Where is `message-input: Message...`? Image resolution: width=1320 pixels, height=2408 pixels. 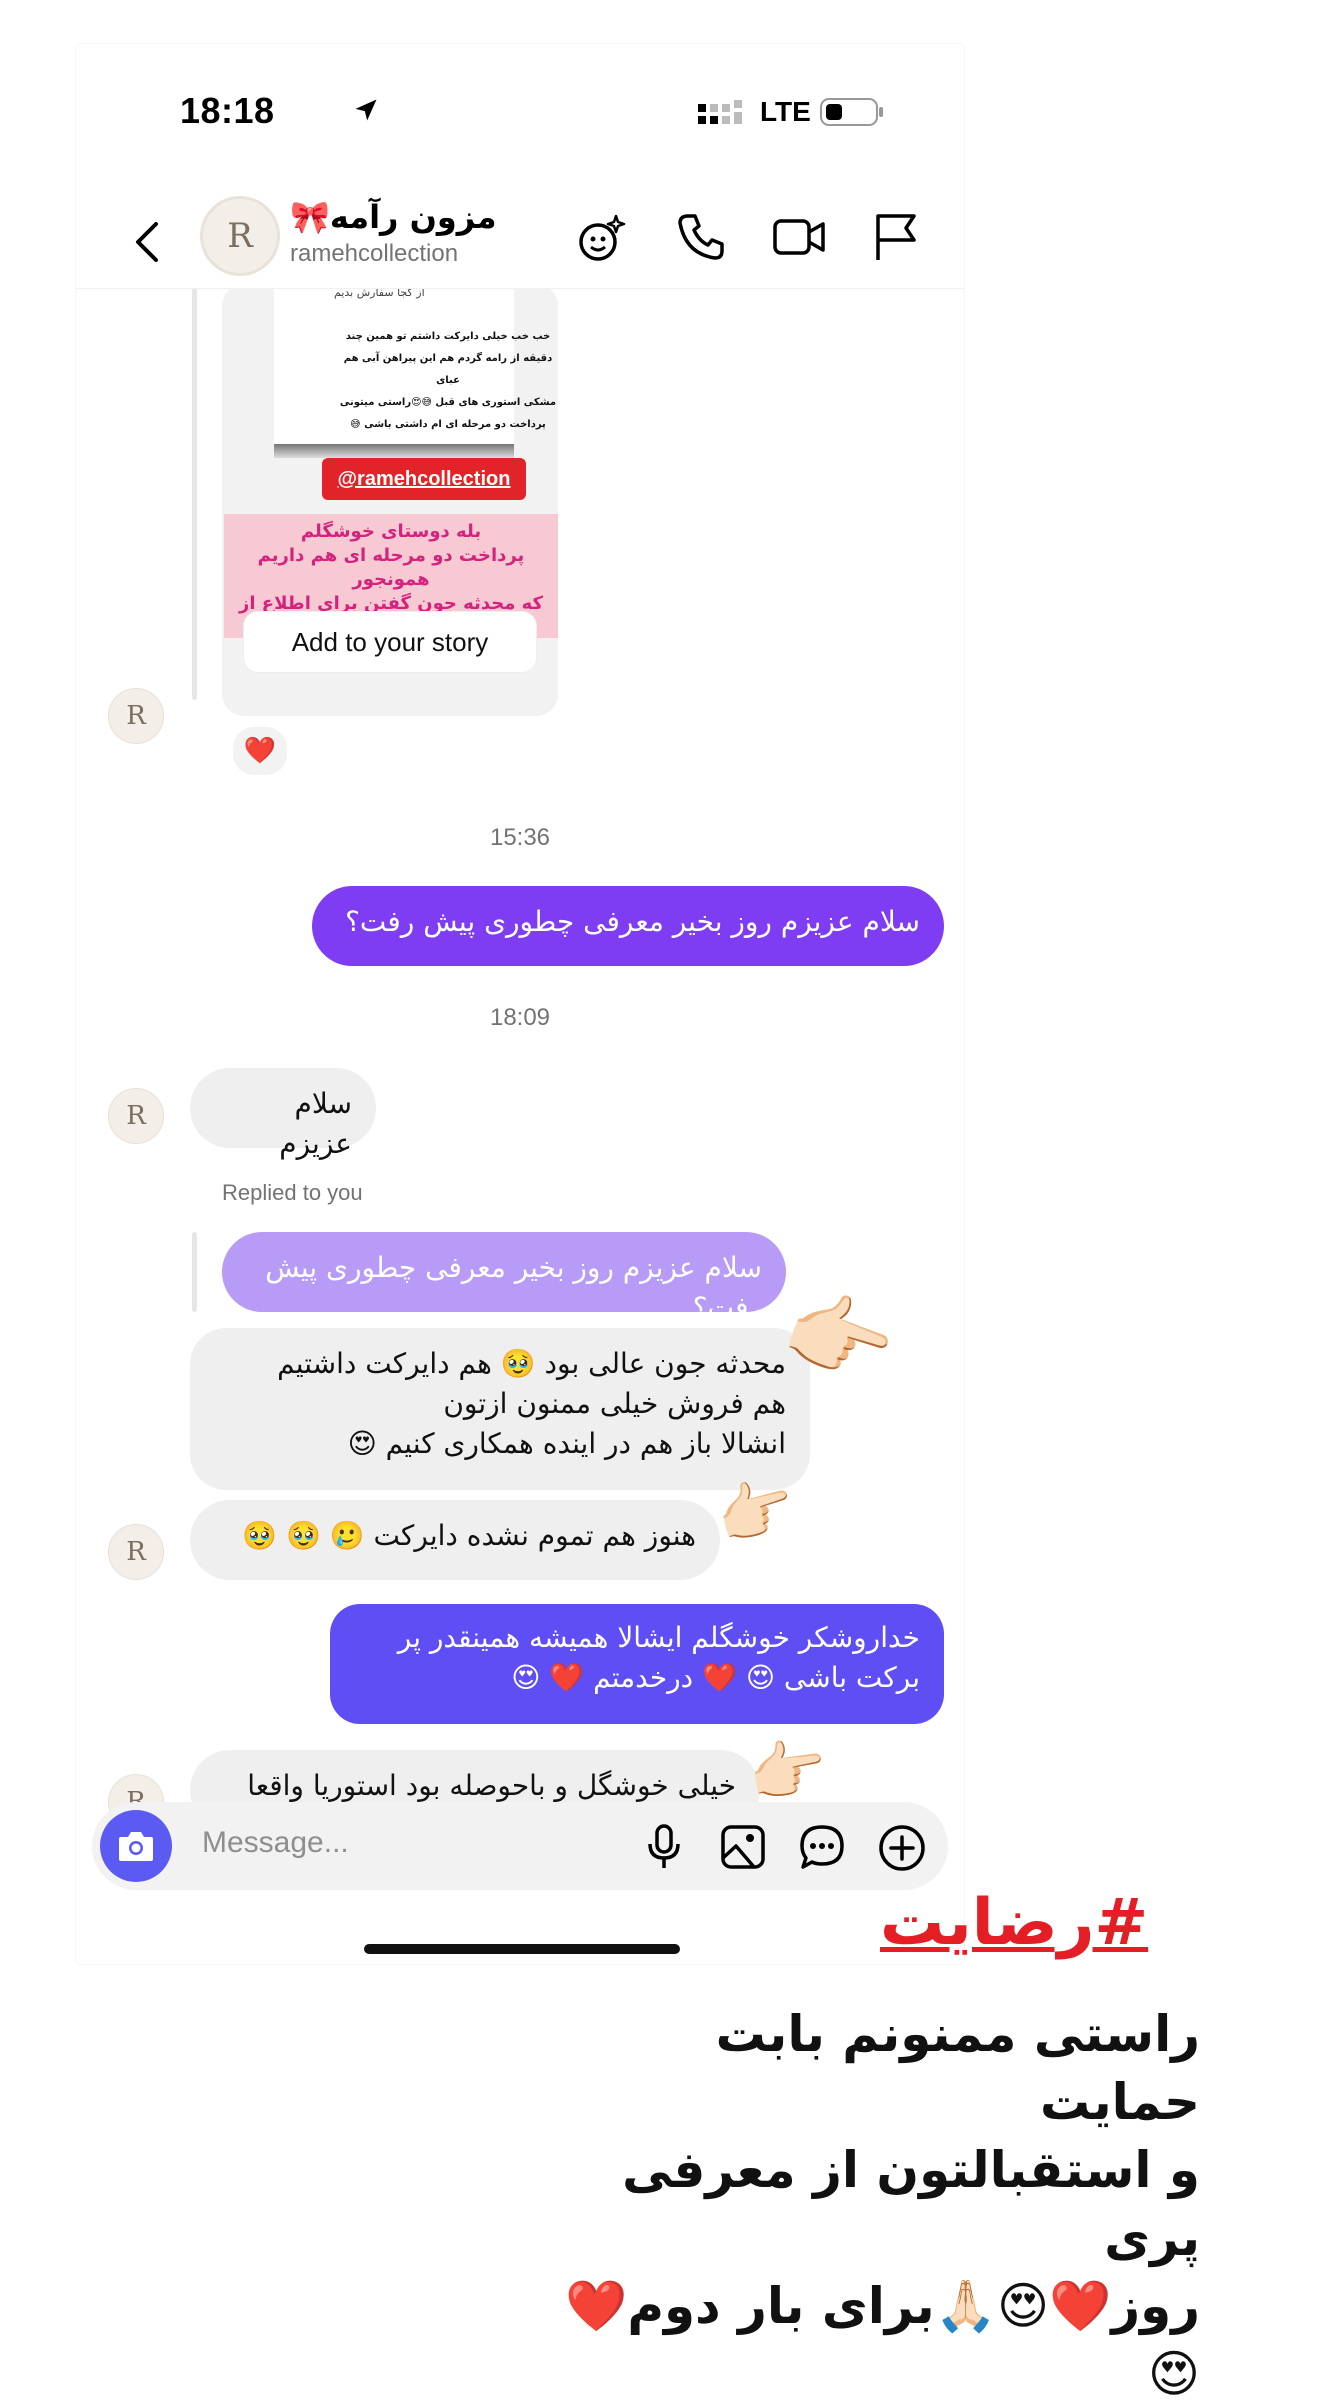
message-input: Message... is located at coordinates (275, 1843).